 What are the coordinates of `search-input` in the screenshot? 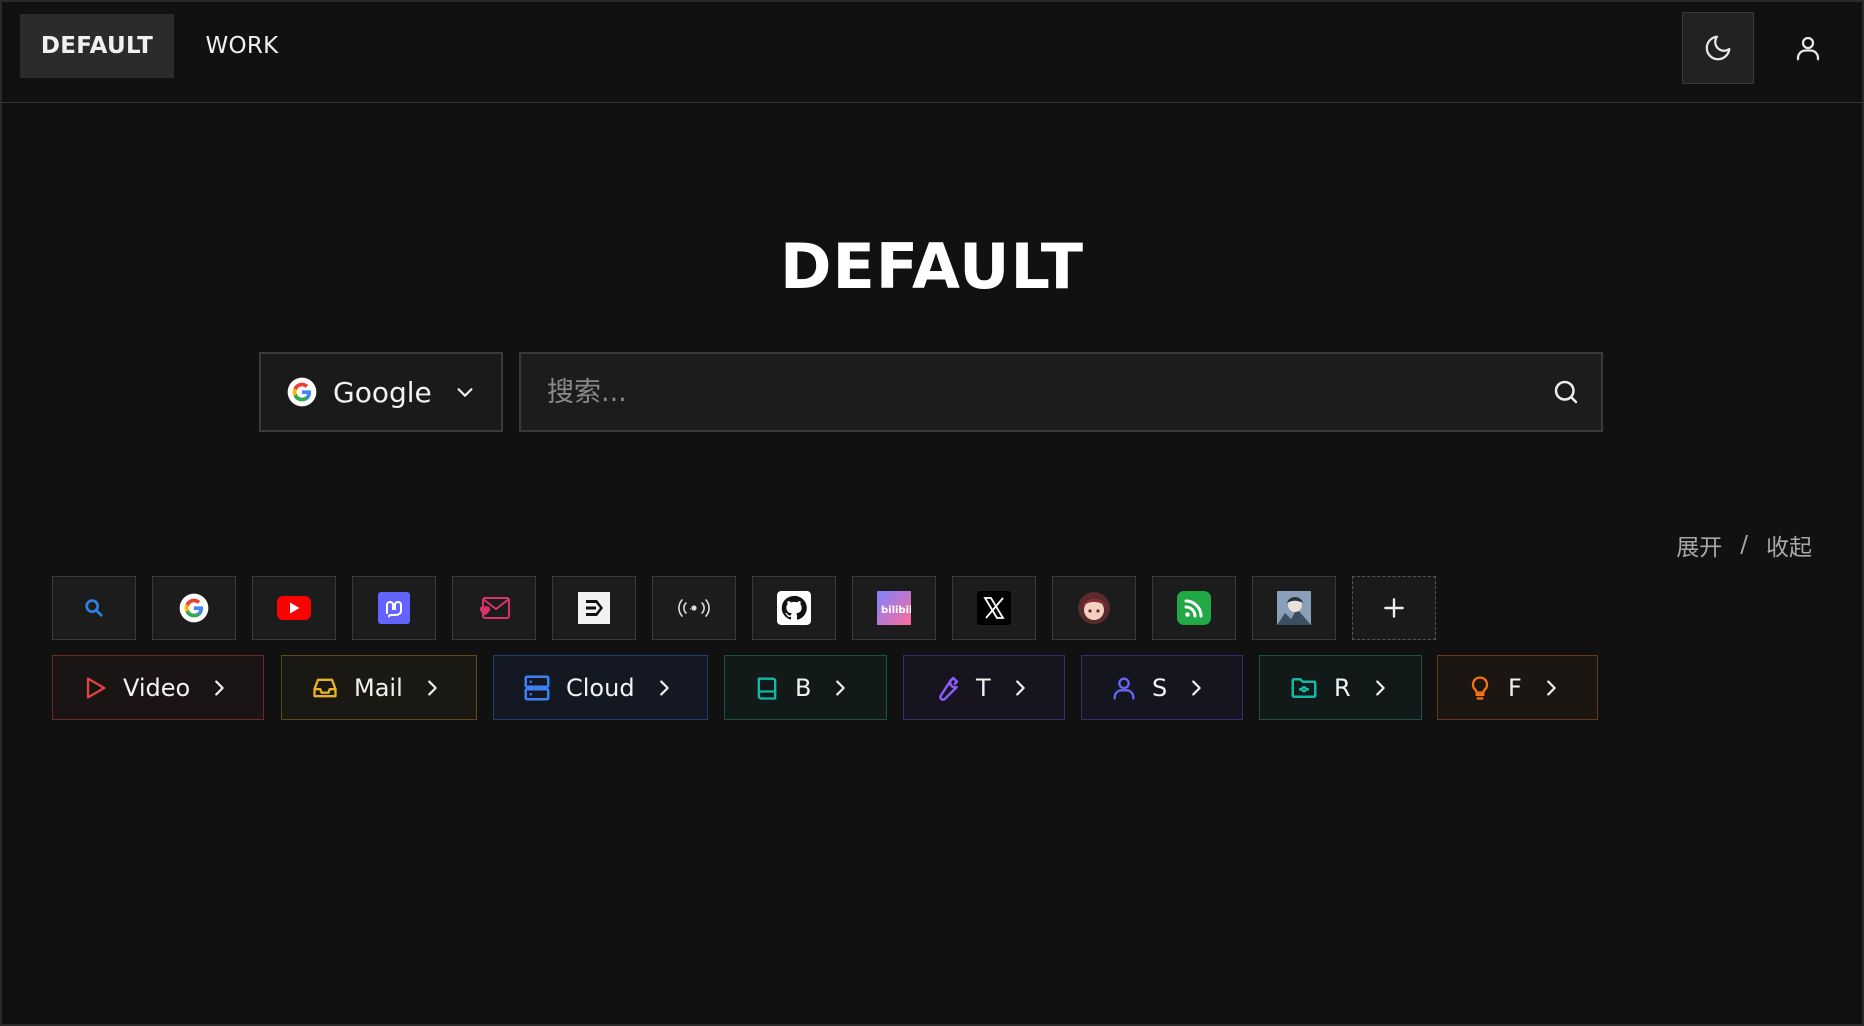 It's located at (1026, 392).